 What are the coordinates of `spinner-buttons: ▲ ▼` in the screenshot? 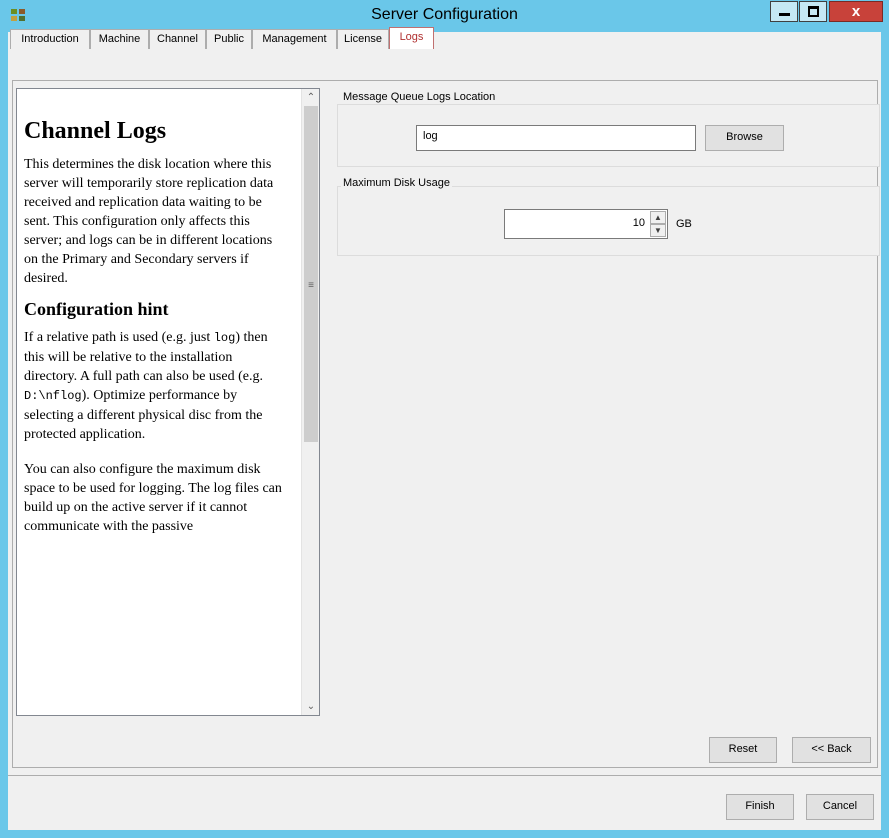 It's located at (658, 224).